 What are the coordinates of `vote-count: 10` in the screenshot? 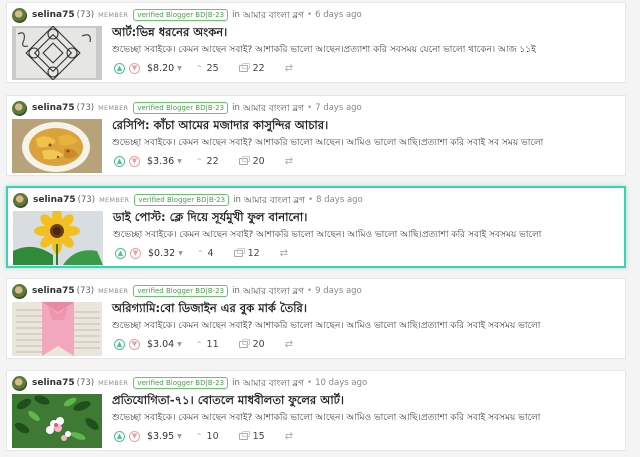 It's located at (213, 436).